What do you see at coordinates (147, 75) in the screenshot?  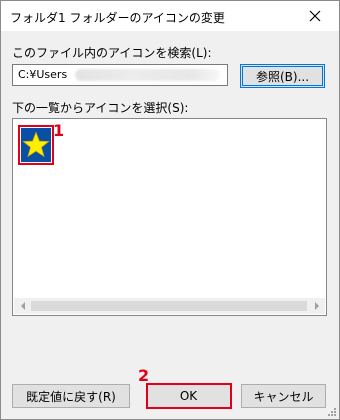 I see `blurred-path-segment` at bounding box center [147, 75].